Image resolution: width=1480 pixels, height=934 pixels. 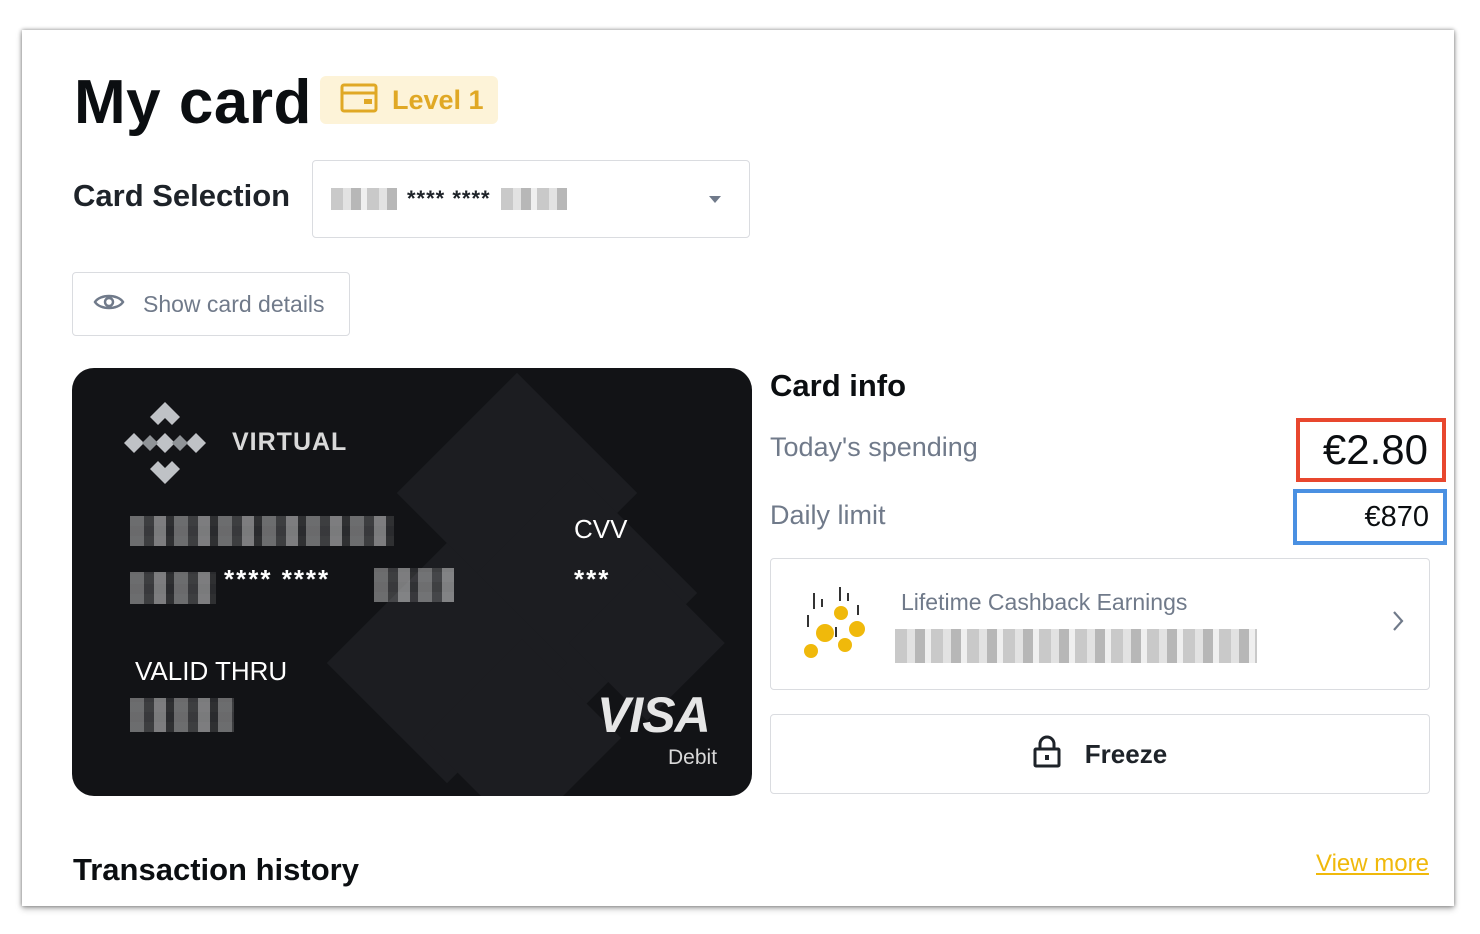 What do you see at coordinates (449, 198) in the screenshot?
I see `selected-card-masked: **** ****` at bounding box center [449, 198].